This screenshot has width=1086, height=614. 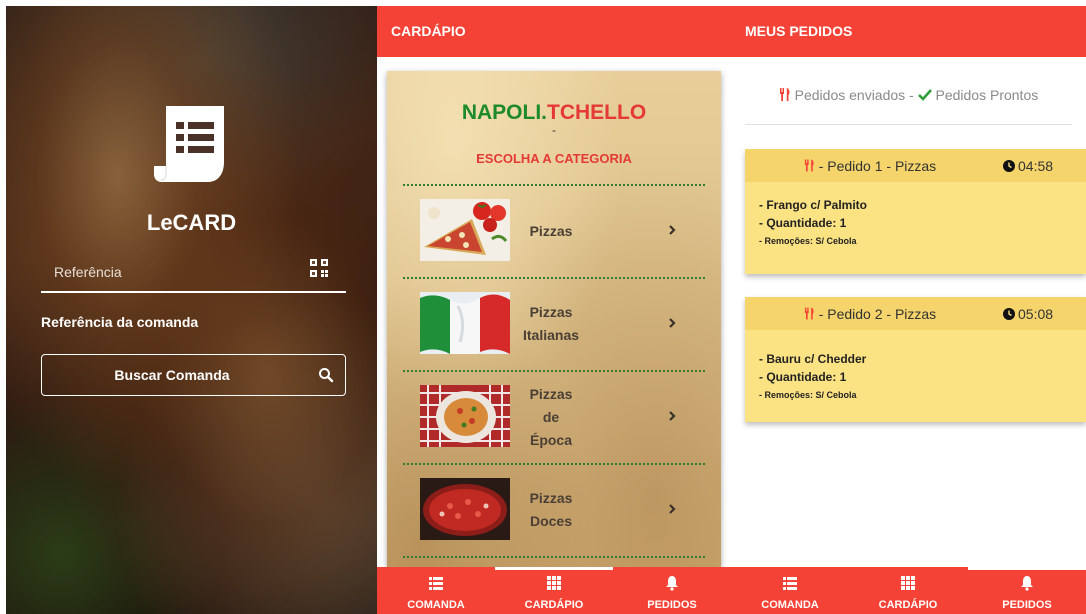 I want to click on category-pizzas: Pizzas, so click(x=554, y=231).